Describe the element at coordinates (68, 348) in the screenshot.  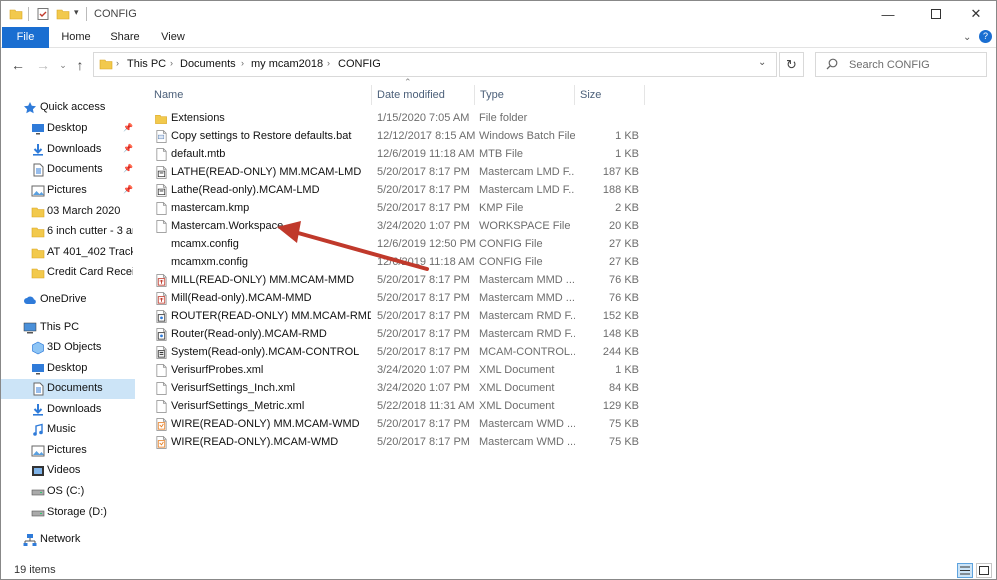
I see `sidebar-item-3d-objects: 3D Objects` at that location.